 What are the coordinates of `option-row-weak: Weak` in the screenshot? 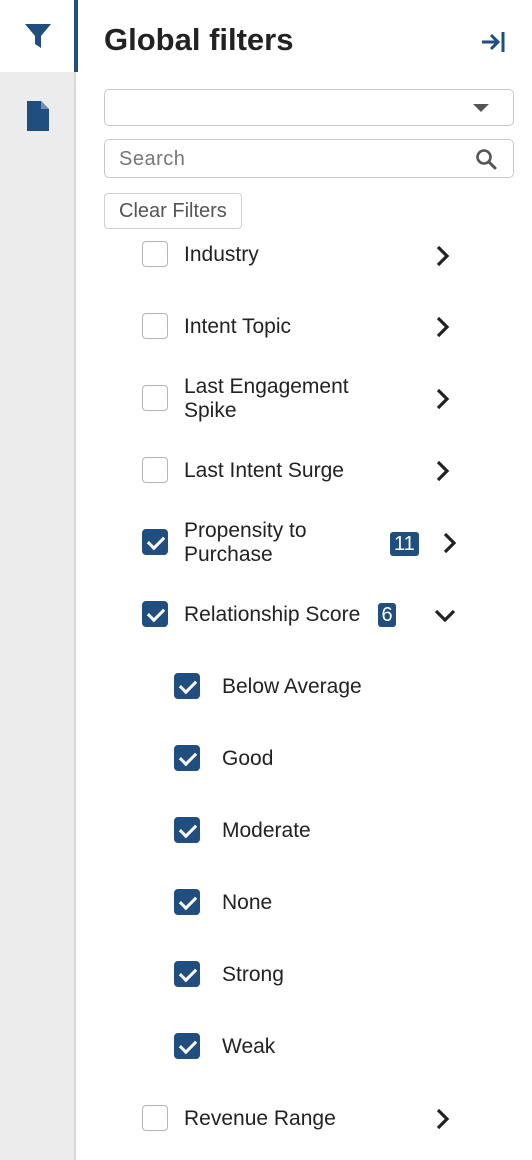 It's located at (305, 1046).